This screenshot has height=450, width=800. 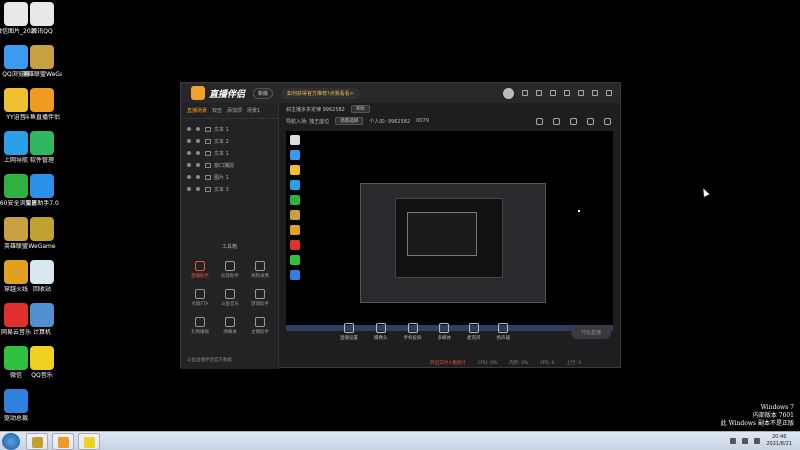 What do you see at coordinates (200, 276) in the screenshot?
I see `tool-label: 直播助手` at bounding box center [200, 276].